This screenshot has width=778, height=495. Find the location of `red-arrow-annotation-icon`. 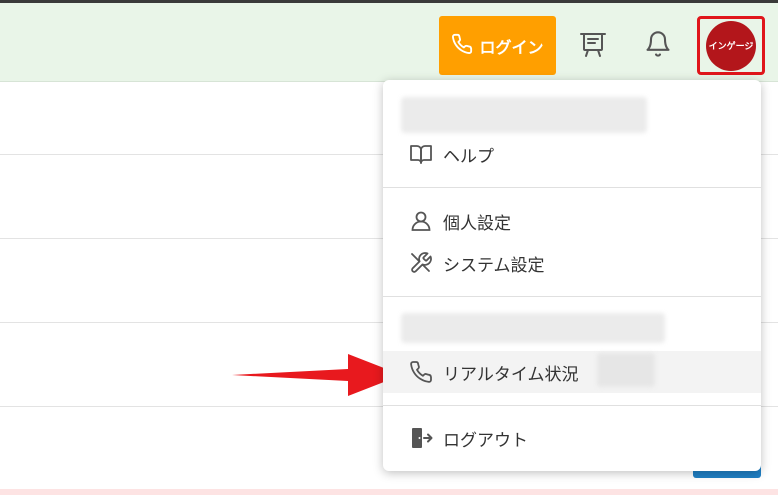

red-arrow-annotation-icon is located at coordinates (318, 377).